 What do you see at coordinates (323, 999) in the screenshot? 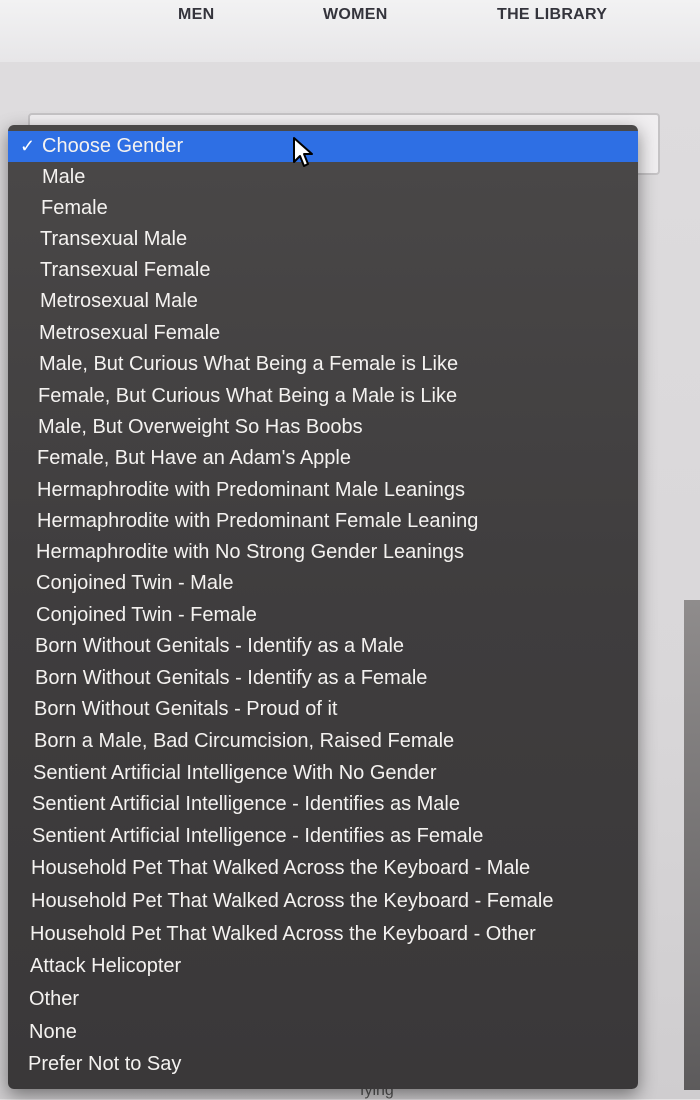
I see `dropdown-option: Other` at bounding box center [323, 999].